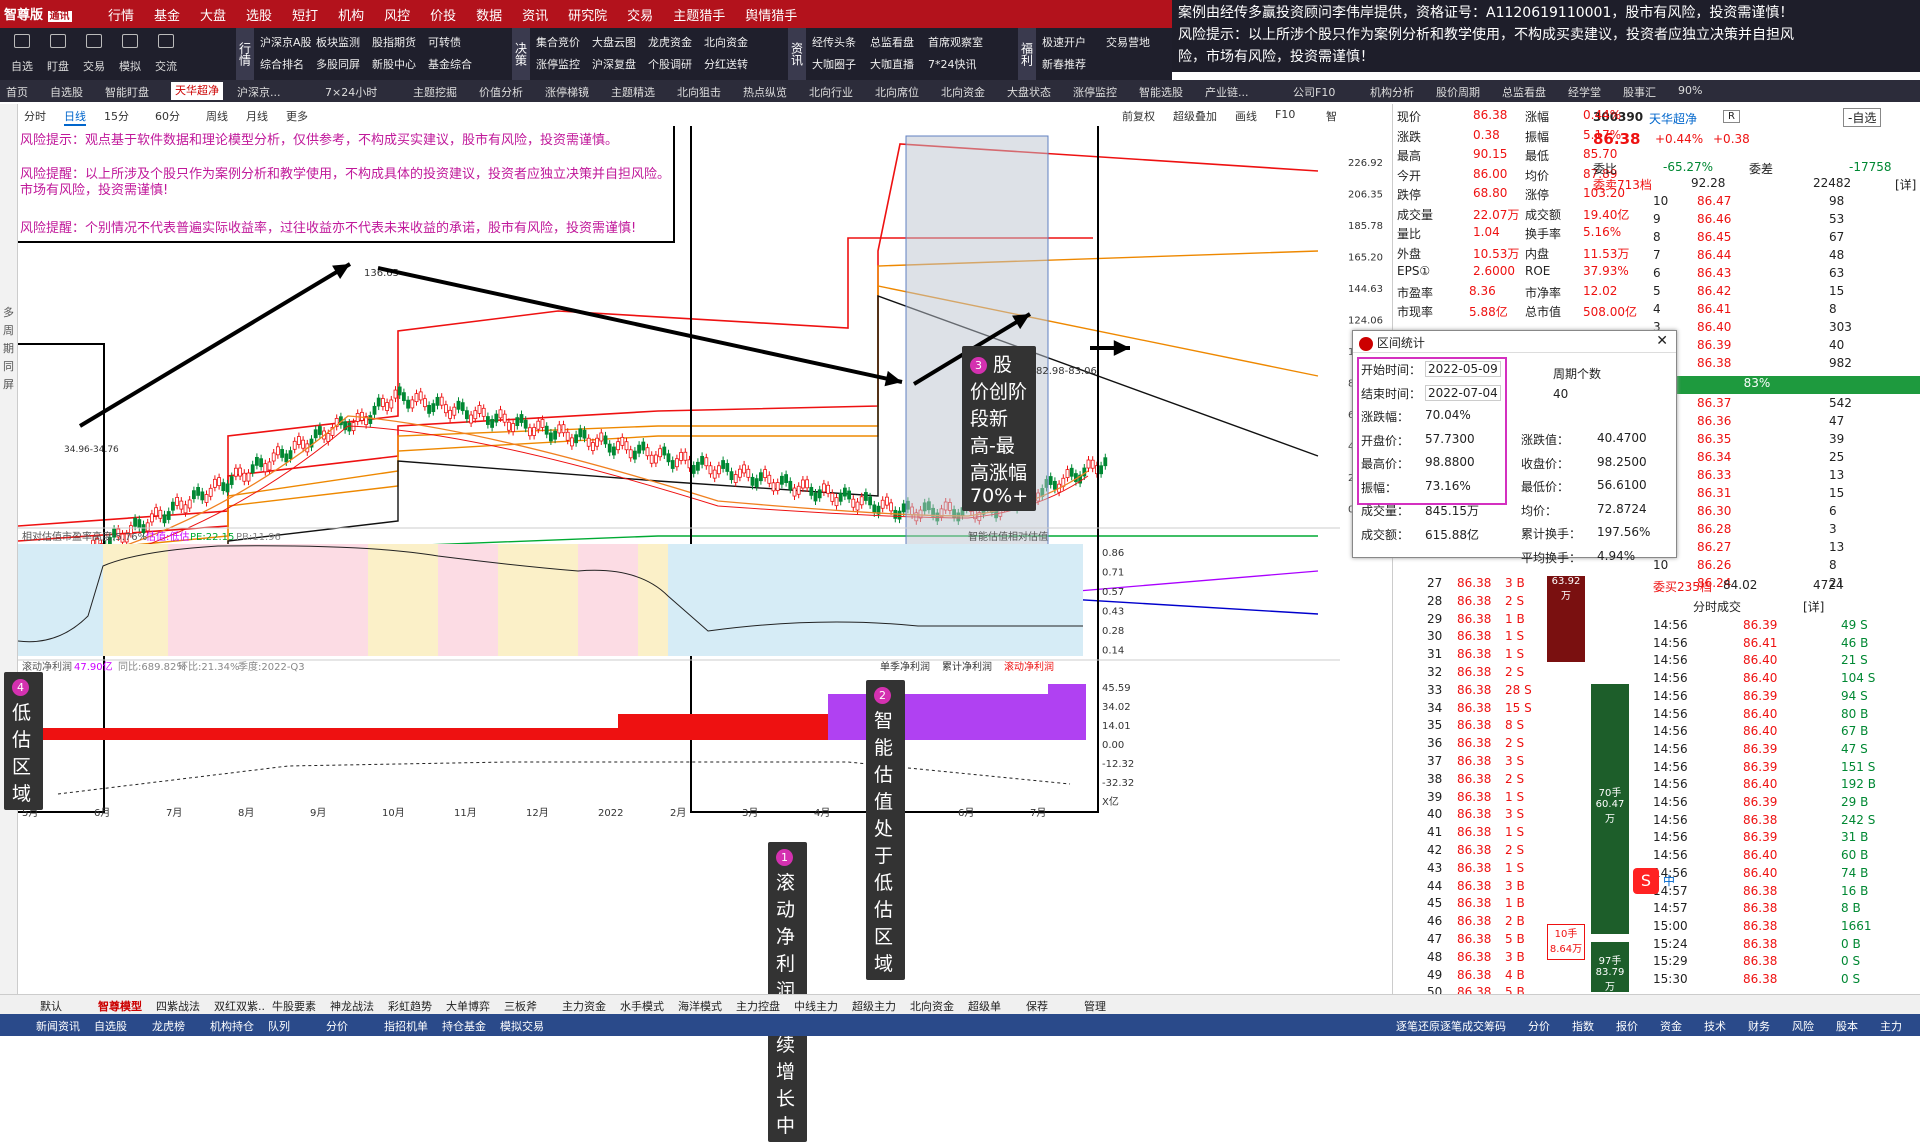  Describe the element at coordinates (17, 92) in the screenshot. I see `tab: 首页` at that location.